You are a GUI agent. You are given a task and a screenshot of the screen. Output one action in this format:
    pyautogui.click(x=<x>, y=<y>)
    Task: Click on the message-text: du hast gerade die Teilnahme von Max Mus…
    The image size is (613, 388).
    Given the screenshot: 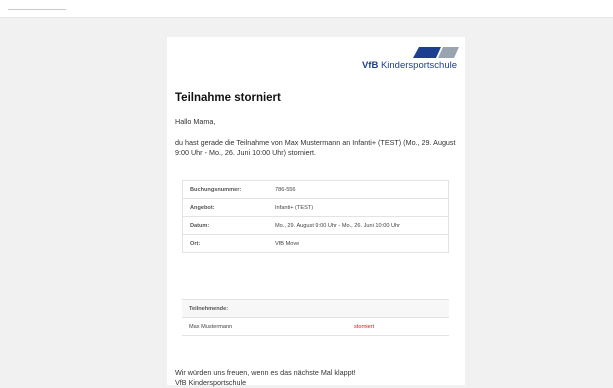 What is the action you would take?
    pyautogui.click(x=315, y=147)
    